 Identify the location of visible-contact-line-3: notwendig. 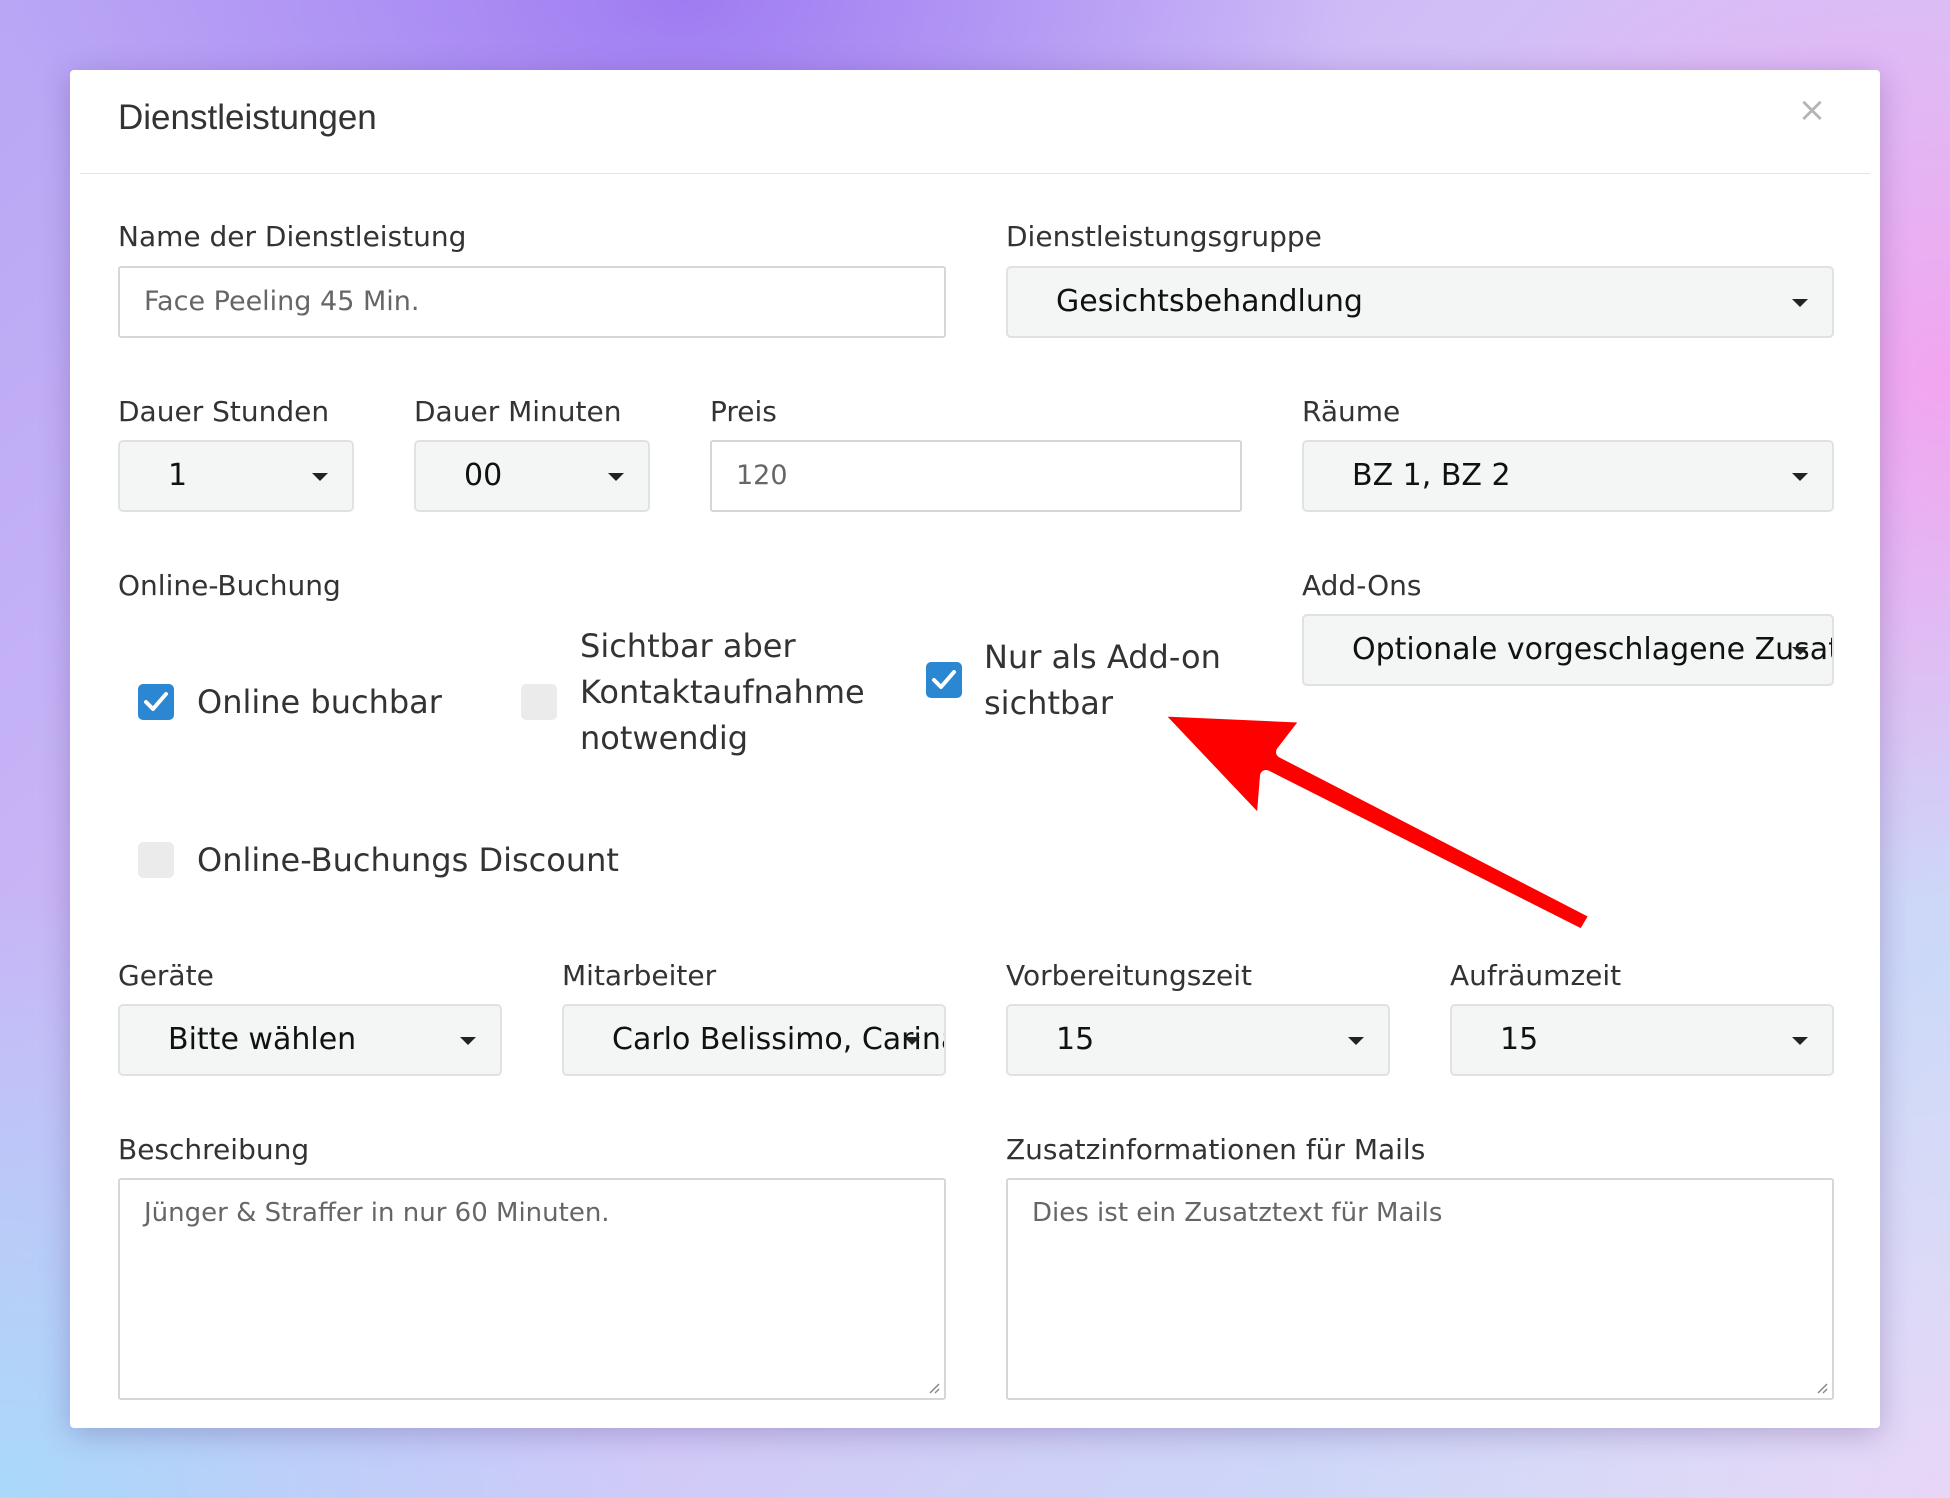
(664, 738).